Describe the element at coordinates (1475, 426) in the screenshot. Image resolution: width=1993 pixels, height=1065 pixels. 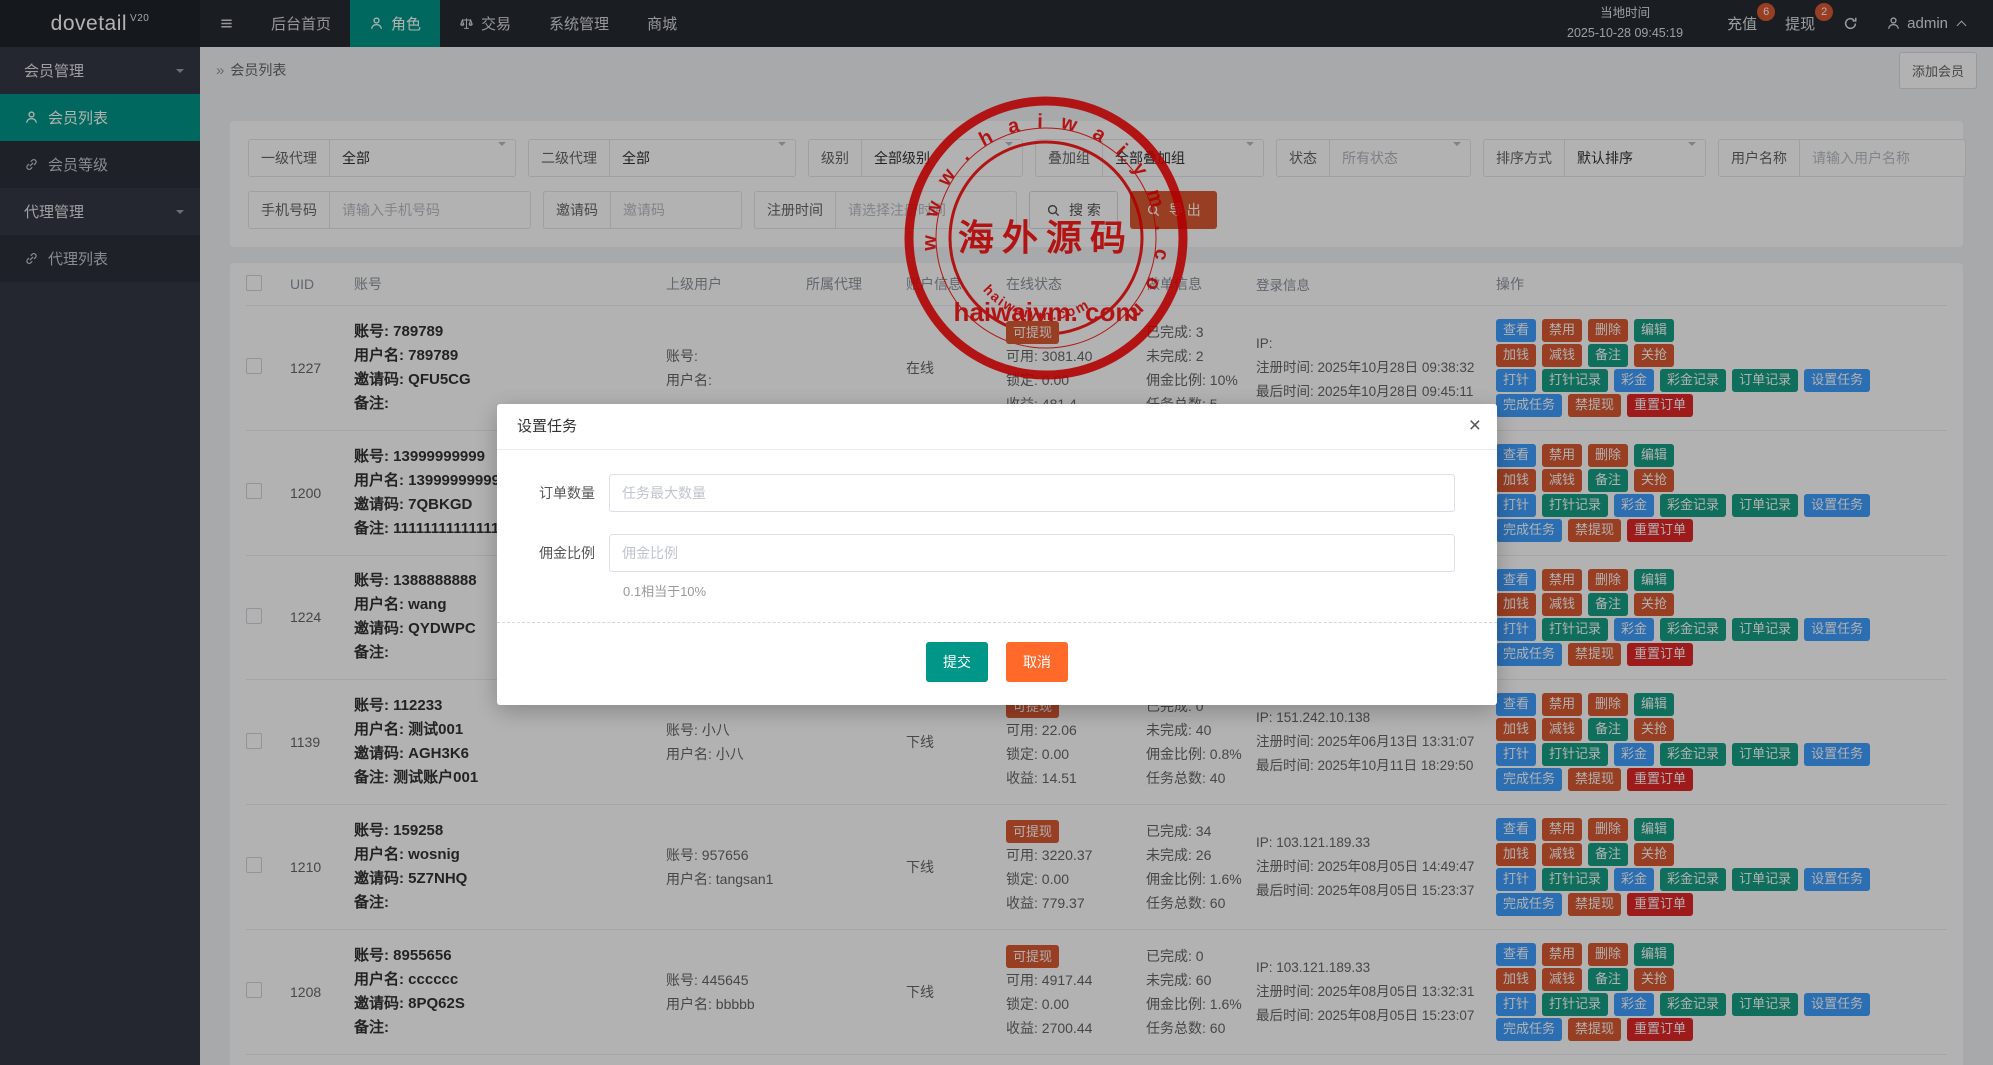
I see `close-icon: ×` at that location.